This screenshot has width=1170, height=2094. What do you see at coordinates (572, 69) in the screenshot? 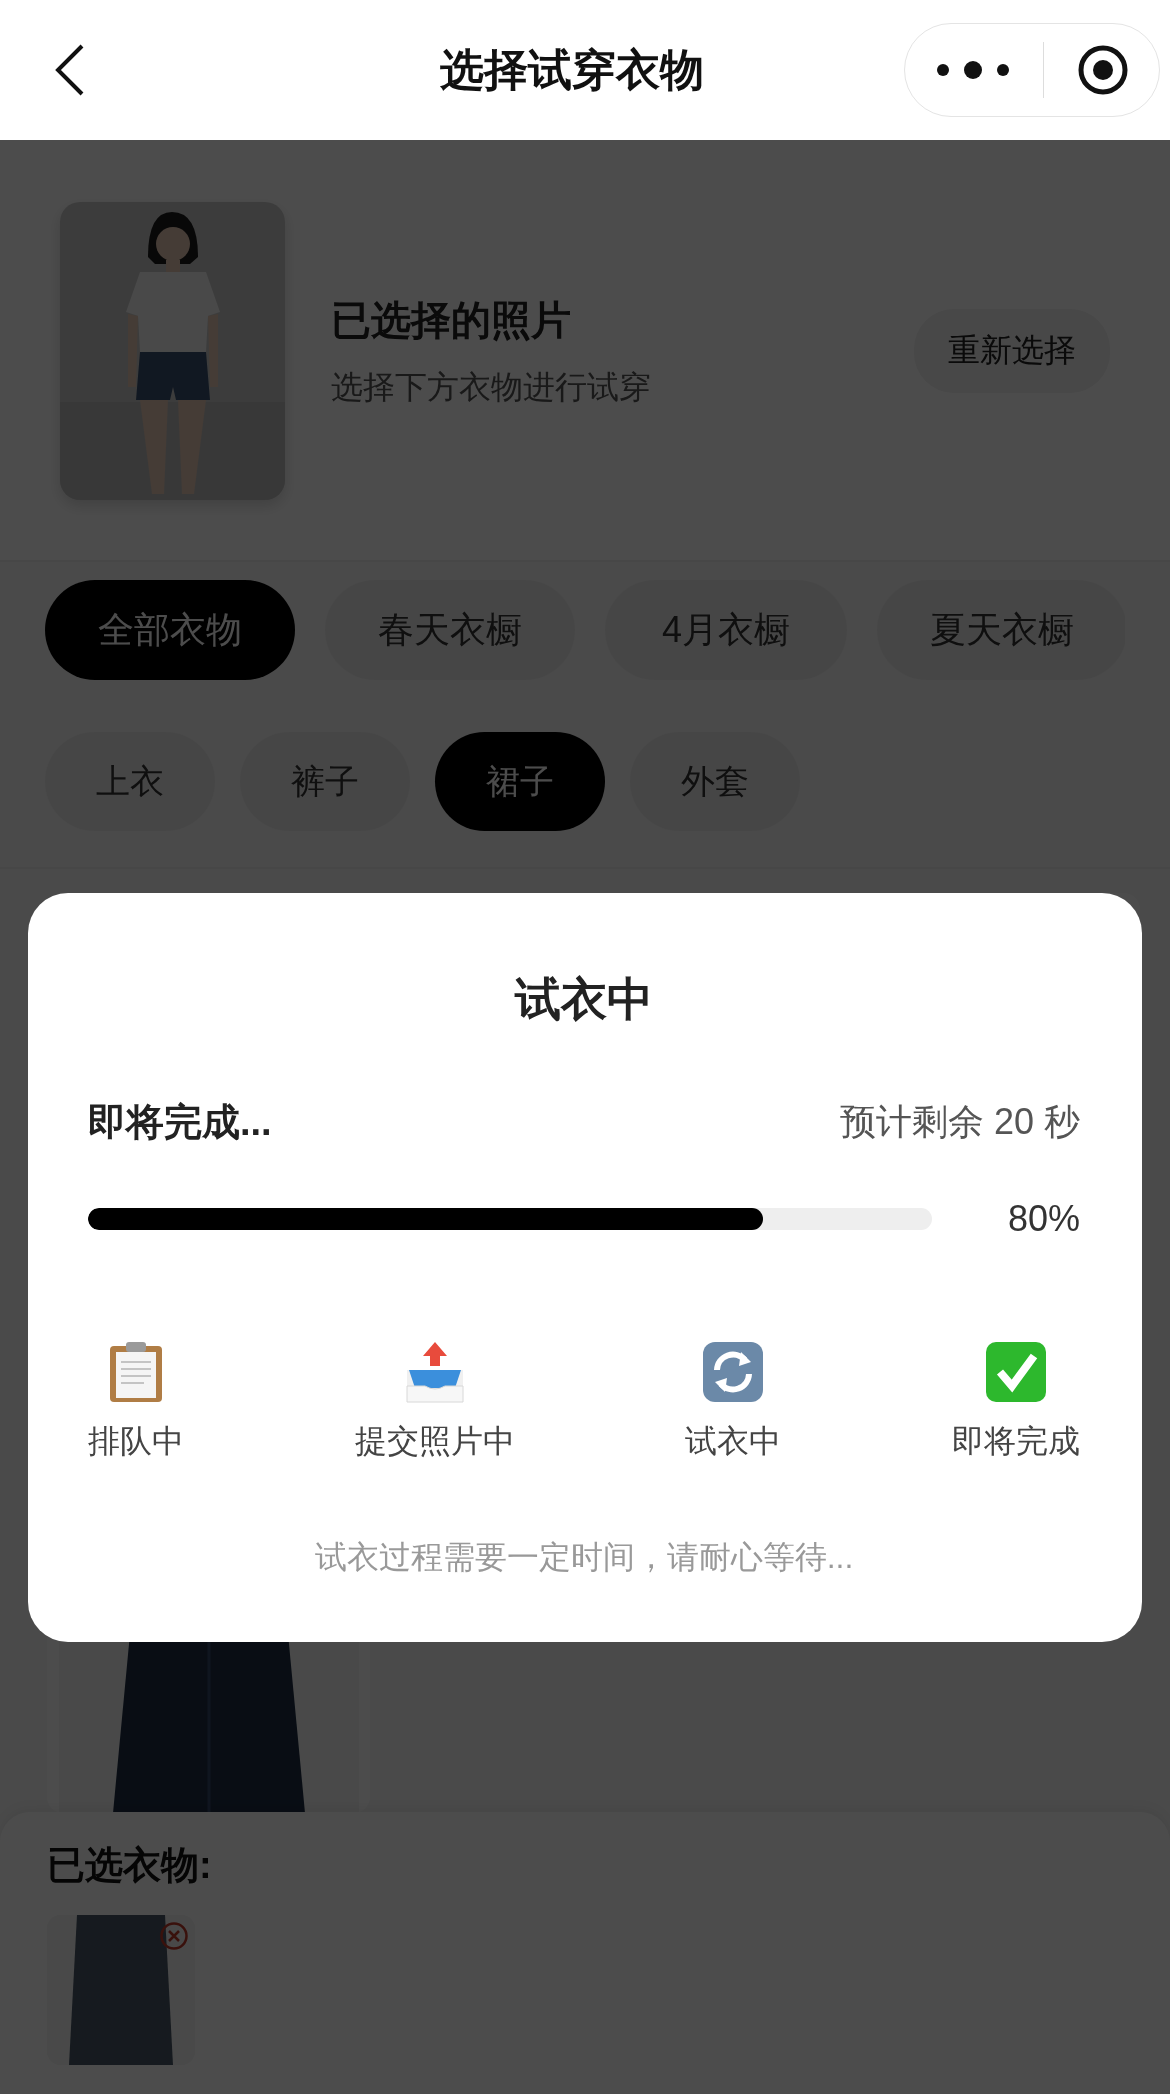
I see `page-title: 选择试穿衣物` at bounding box center [572, 69].